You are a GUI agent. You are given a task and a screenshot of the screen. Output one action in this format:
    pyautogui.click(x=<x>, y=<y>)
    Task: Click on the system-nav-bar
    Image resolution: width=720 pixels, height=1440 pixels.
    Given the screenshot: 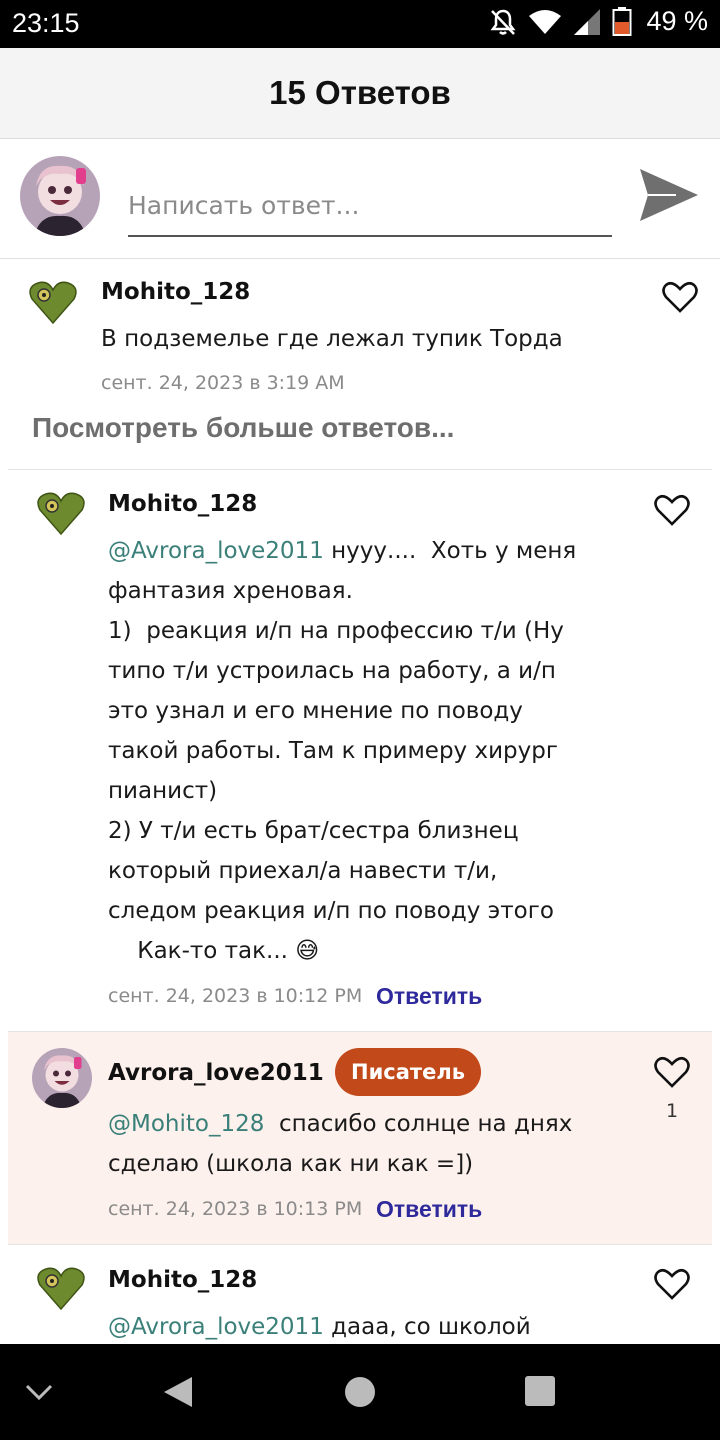 What is the action you would take?
    pyautogui.click(x=360, y=1392)
    